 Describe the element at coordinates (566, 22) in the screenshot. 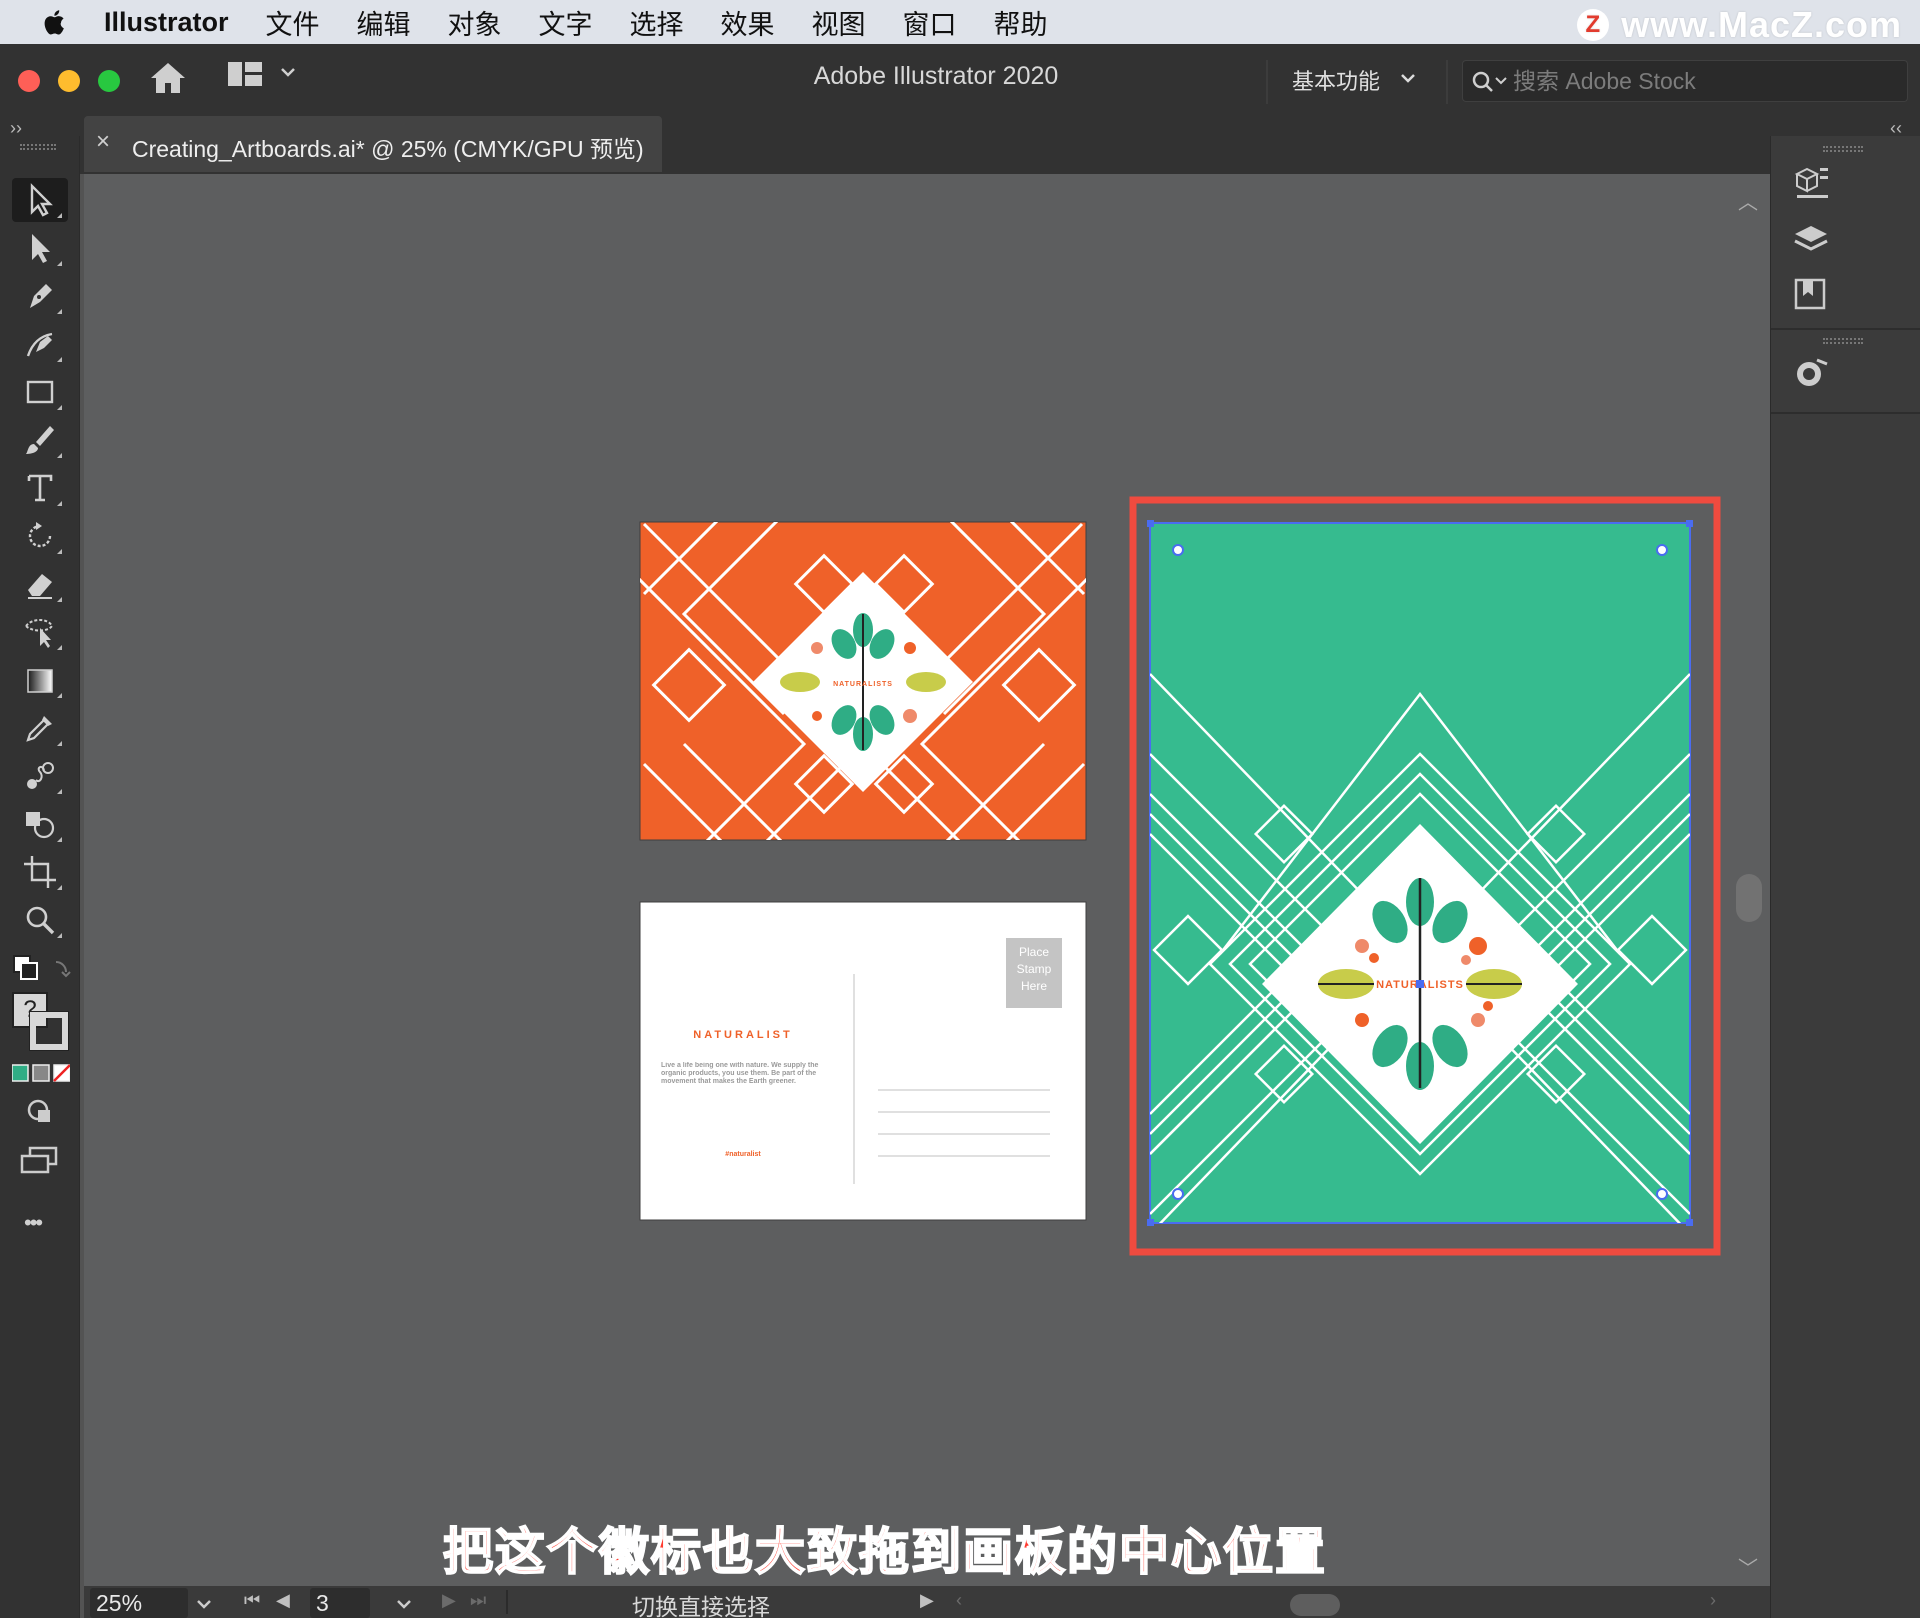

I see `menu-type: 文字` at that location.